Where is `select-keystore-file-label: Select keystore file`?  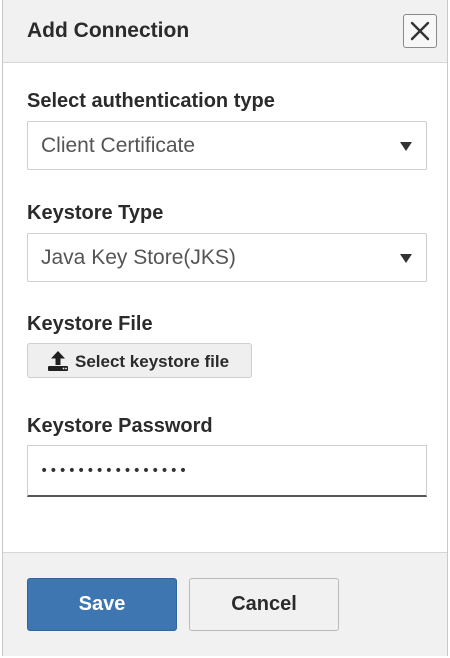
select-keystore-file-label: Select keystore file is located at coordinates (152, 361).